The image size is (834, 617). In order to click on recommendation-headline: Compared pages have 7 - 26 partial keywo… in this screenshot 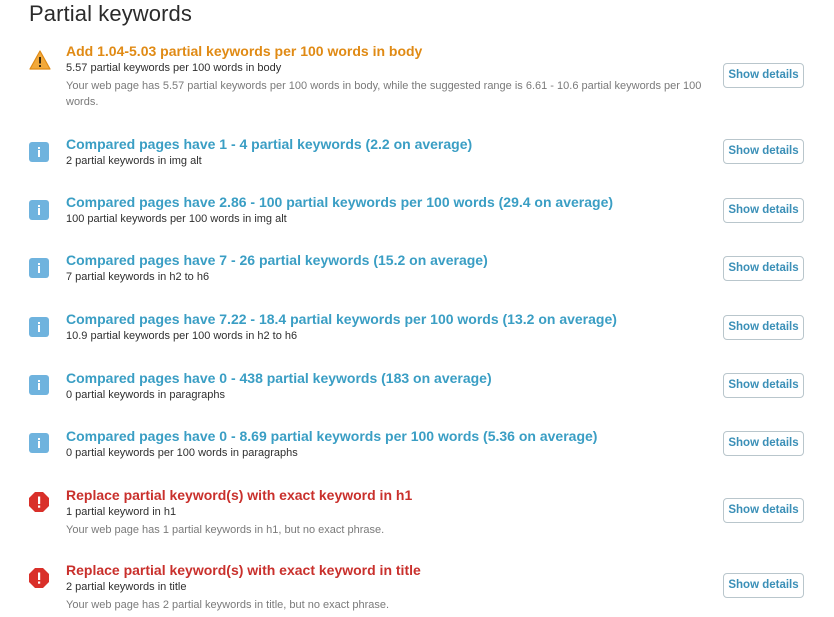, I will do `click(277, 260)`.